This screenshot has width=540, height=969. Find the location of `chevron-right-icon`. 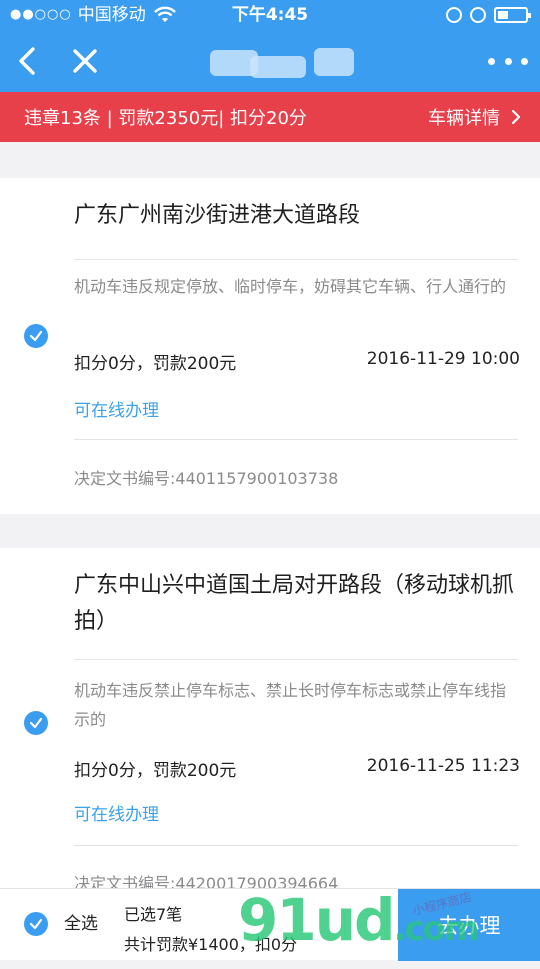

chevron-right-icon is located at coordinates (516, 117).